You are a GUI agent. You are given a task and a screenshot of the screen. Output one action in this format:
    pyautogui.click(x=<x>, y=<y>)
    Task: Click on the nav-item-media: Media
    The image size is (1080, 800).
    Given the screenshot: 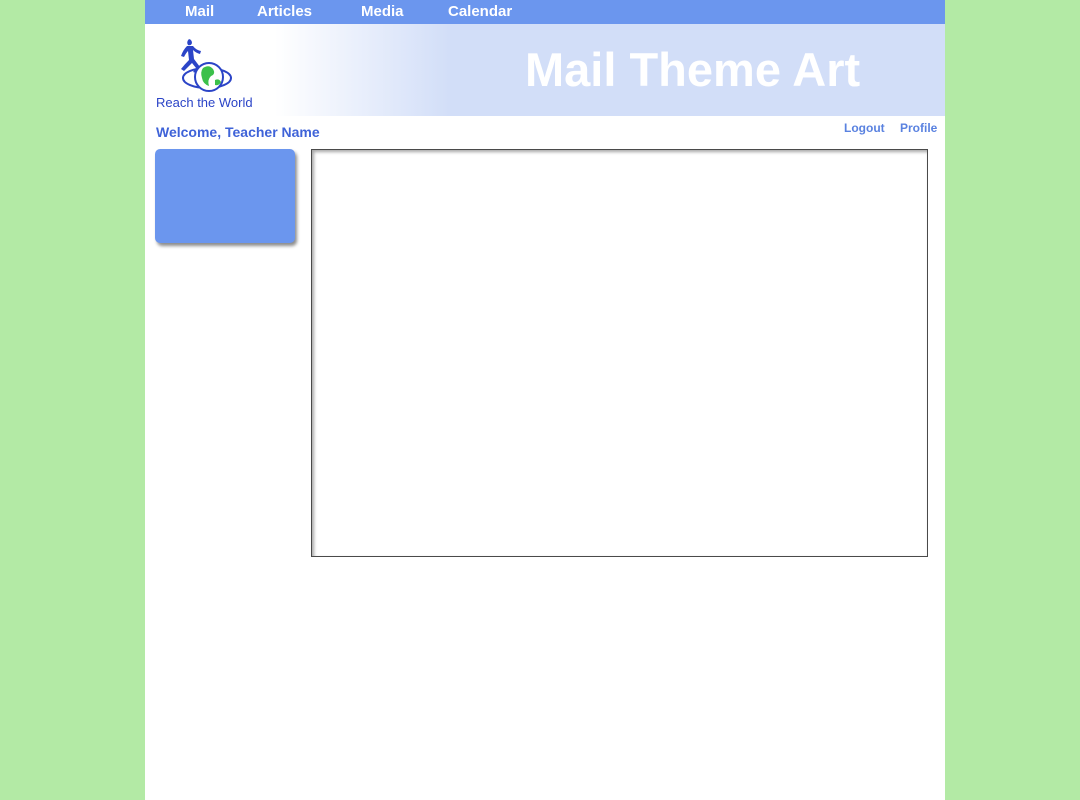 What is the action you would take?
    pyautogui.click(x=382, y=12)
    